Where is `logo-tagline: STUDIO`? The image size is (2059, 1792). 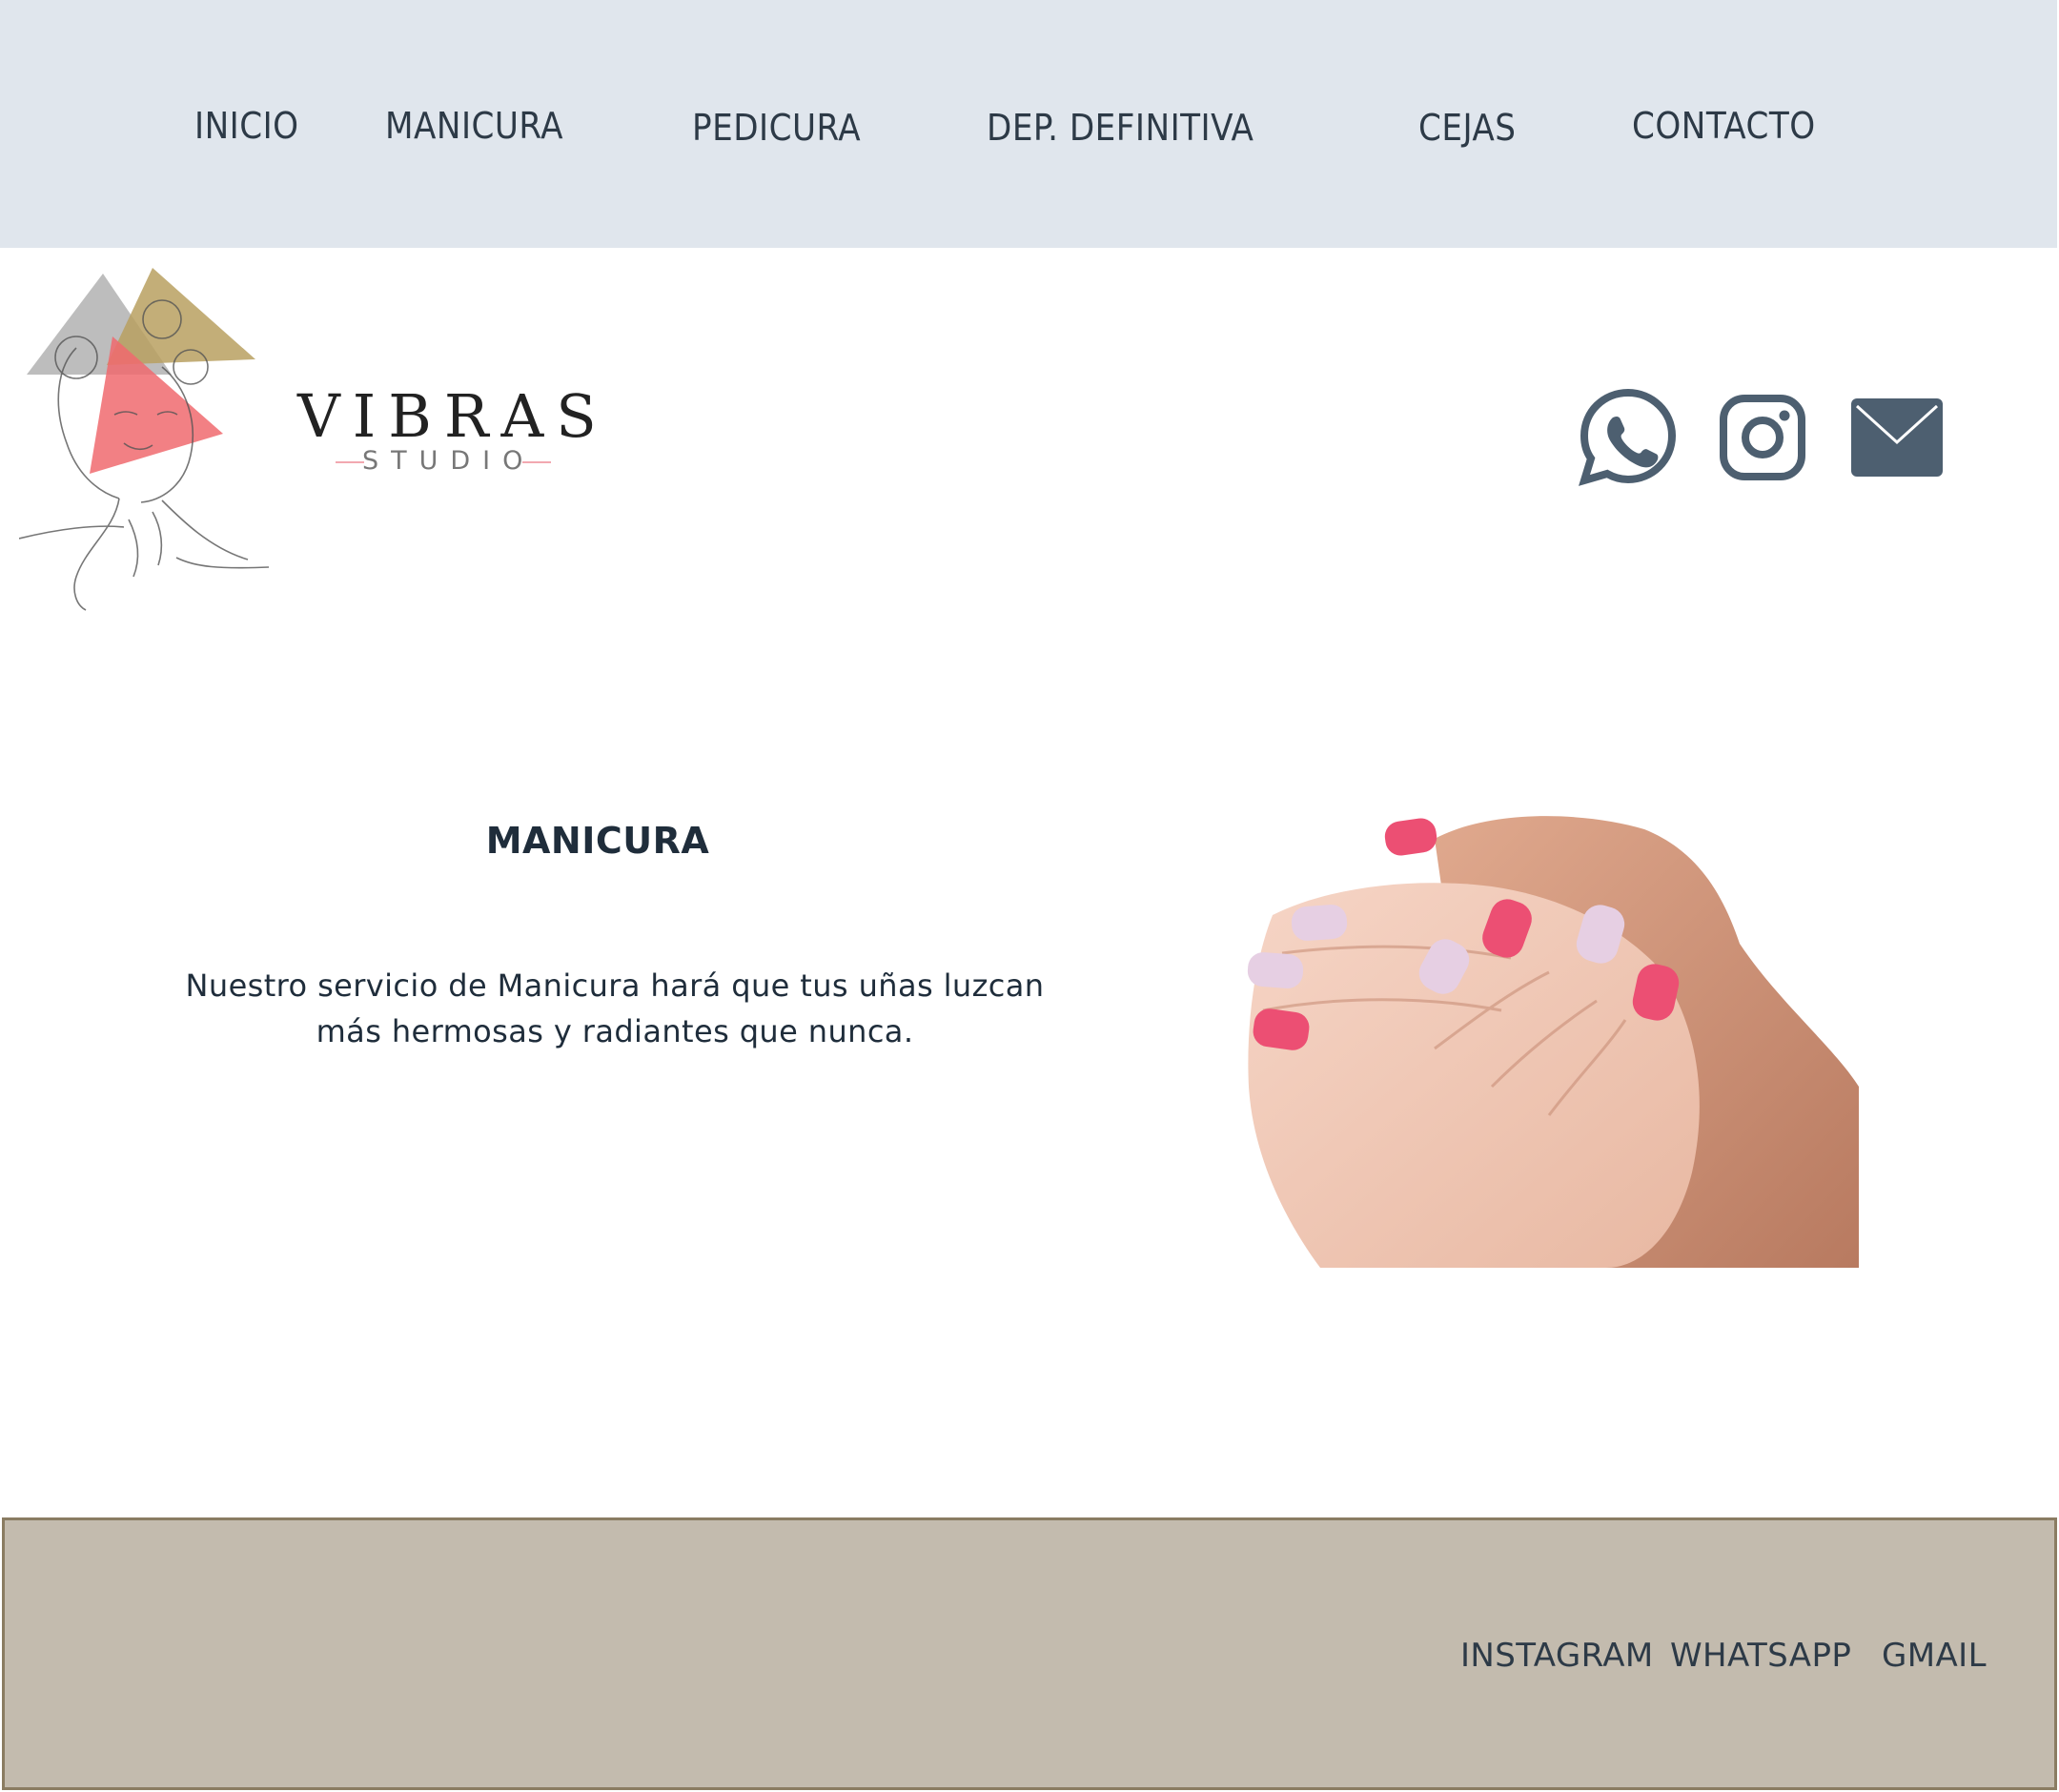 logo-tagline: STUDIO is located at coordinates (449, 461).